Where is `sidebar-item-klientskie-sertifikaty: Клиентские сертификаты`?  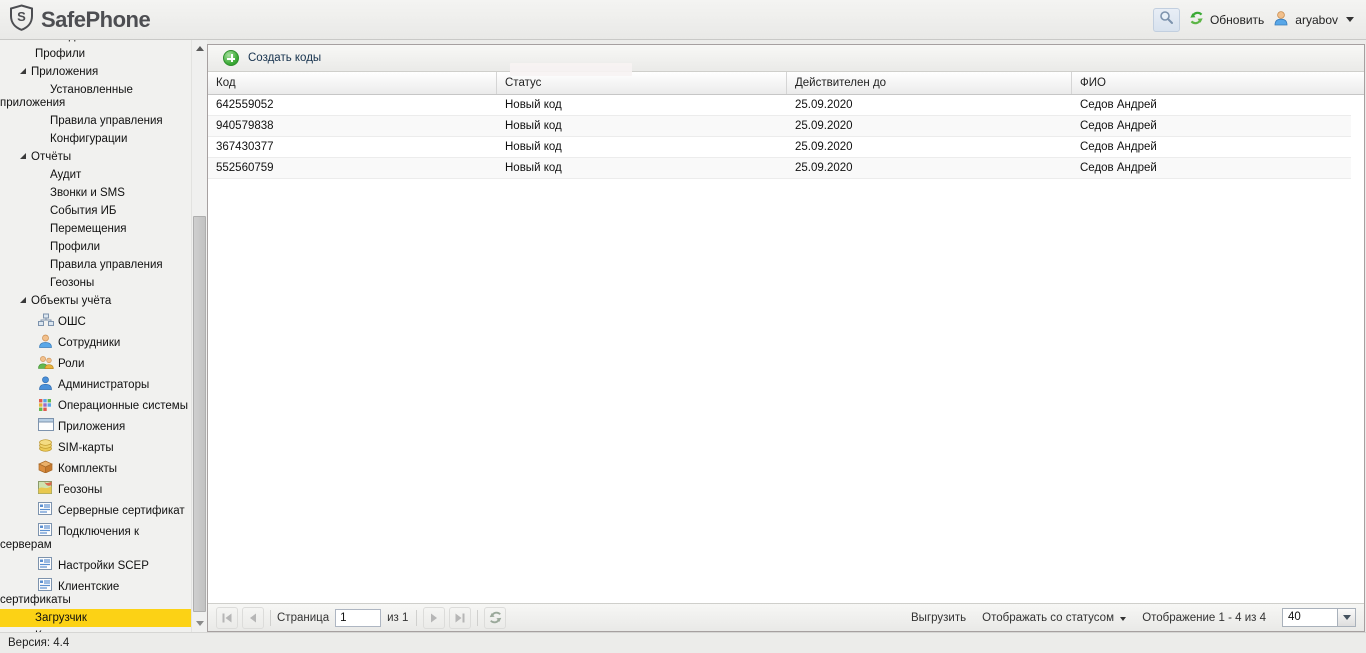
sidebar-item-klientskie-sertifikaty: Клиентские сертификаты is located at coordinates (95, 592).